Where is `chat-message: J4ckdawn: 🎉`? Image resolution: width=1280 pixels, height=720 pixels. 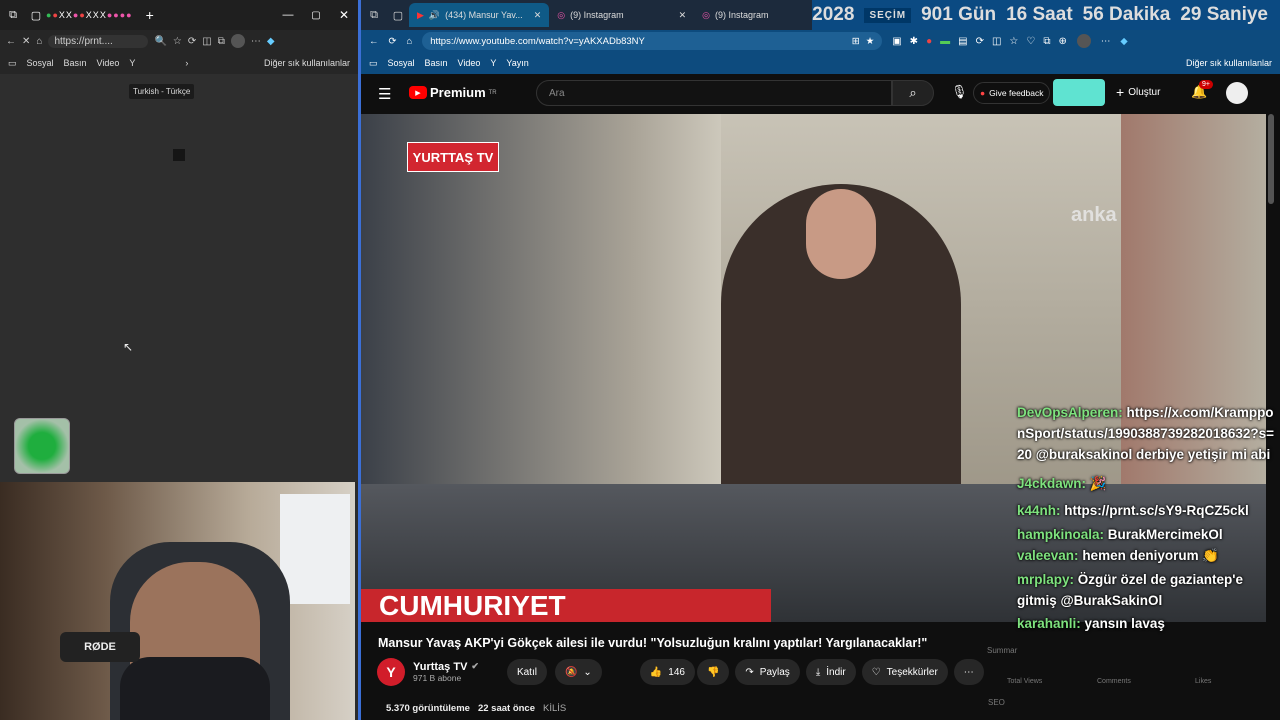
chat-message: J4ckdawn: 🎉 is located at coordinates (1148, 483).